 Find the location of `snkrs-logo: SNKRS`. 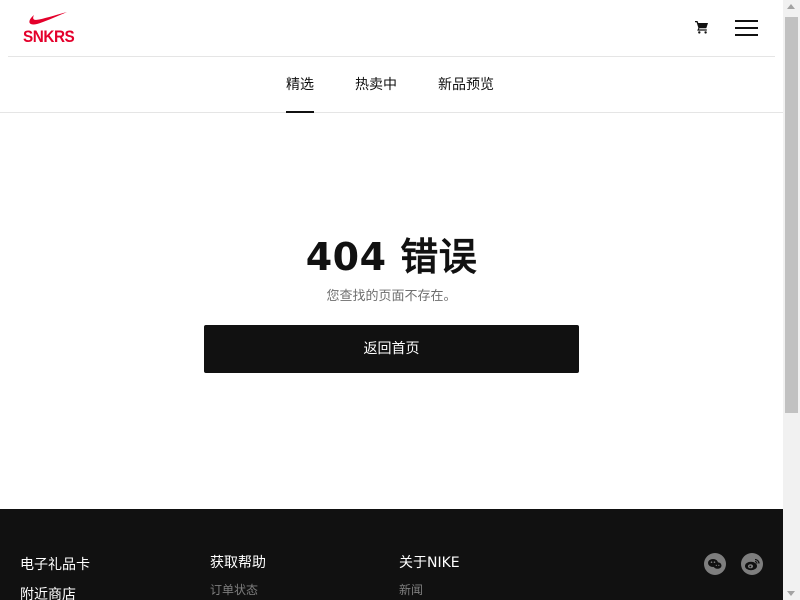

snkrs-logo: SNKRS is located at coordinates (50, 29).